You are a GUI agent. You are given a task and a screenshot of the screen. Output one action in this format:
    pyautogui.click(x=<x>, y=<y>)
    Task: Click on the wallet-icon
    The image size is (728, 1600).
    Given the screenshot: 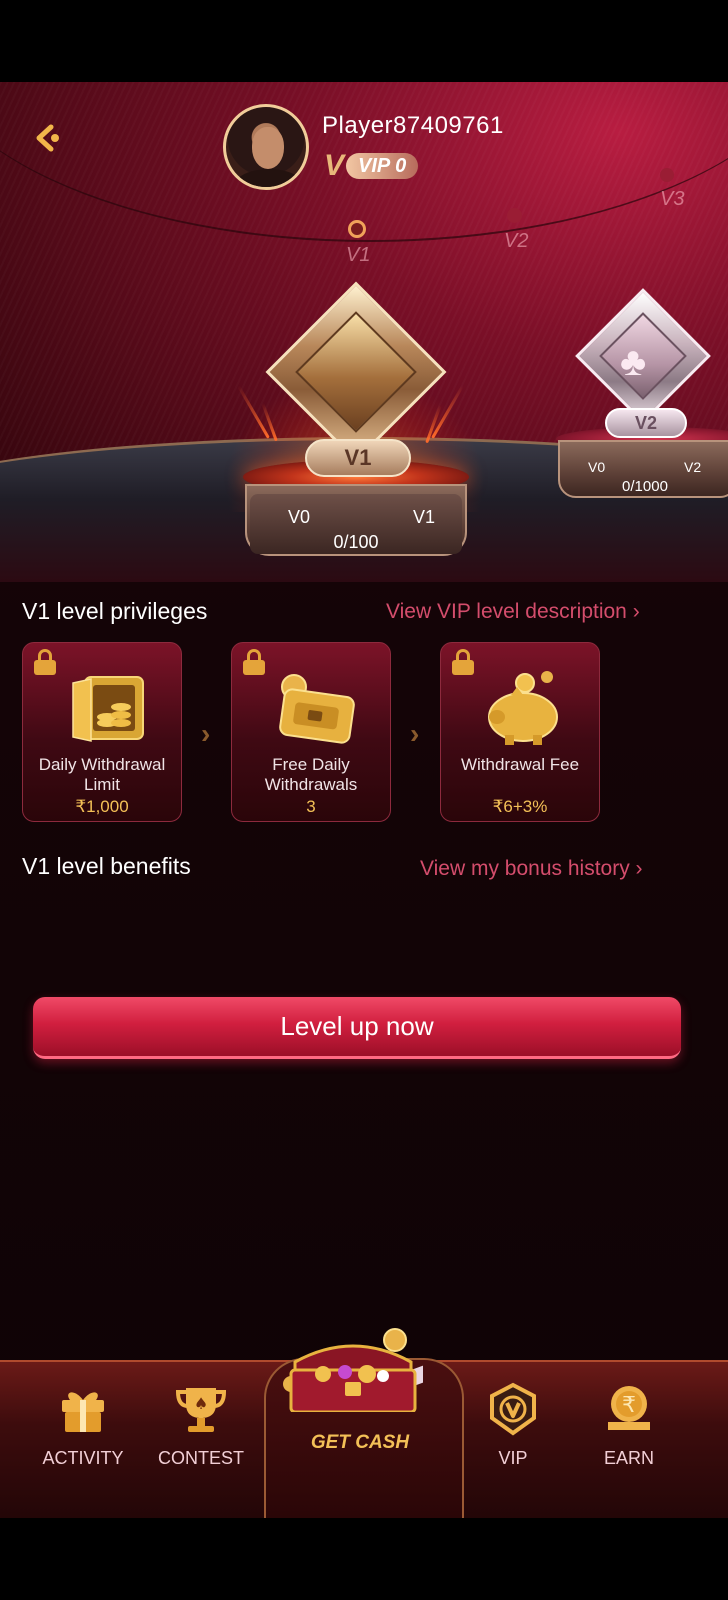 What is the action you would take?
    pyautogui.click(x=317, y=709)
    